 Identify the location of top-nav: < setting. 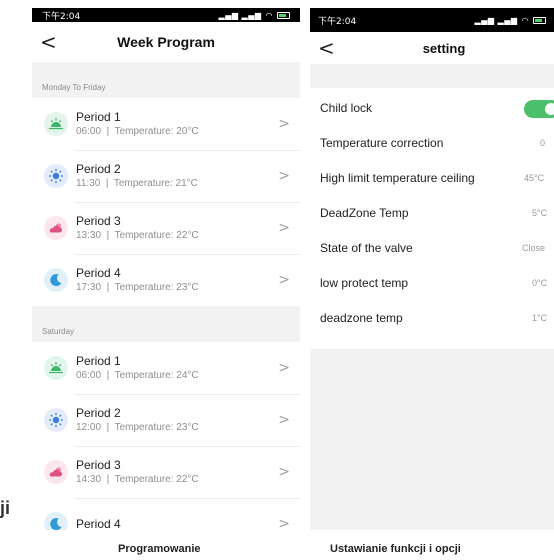
(432, 48).